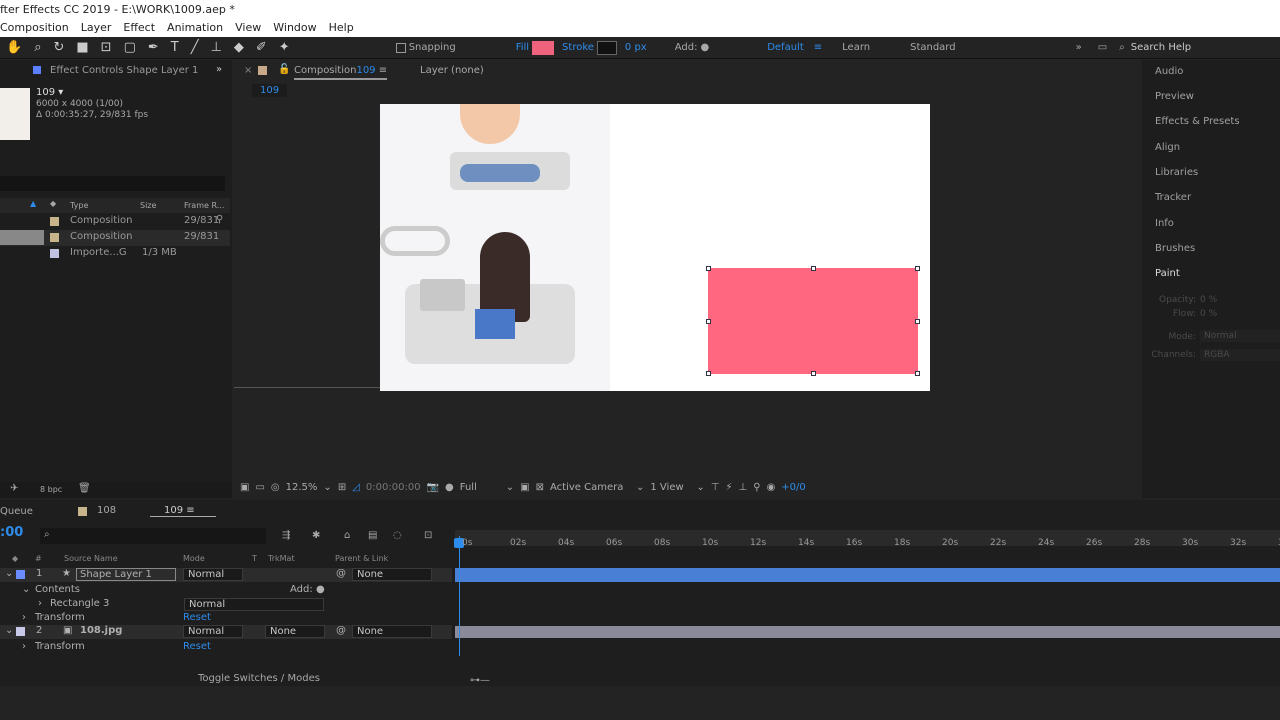 The image size is (1280, 720). What do you see at coordinates (1167, 273) in the screenshot?
I see `panel-paint: Paint` at bounding box center [1167, 273].